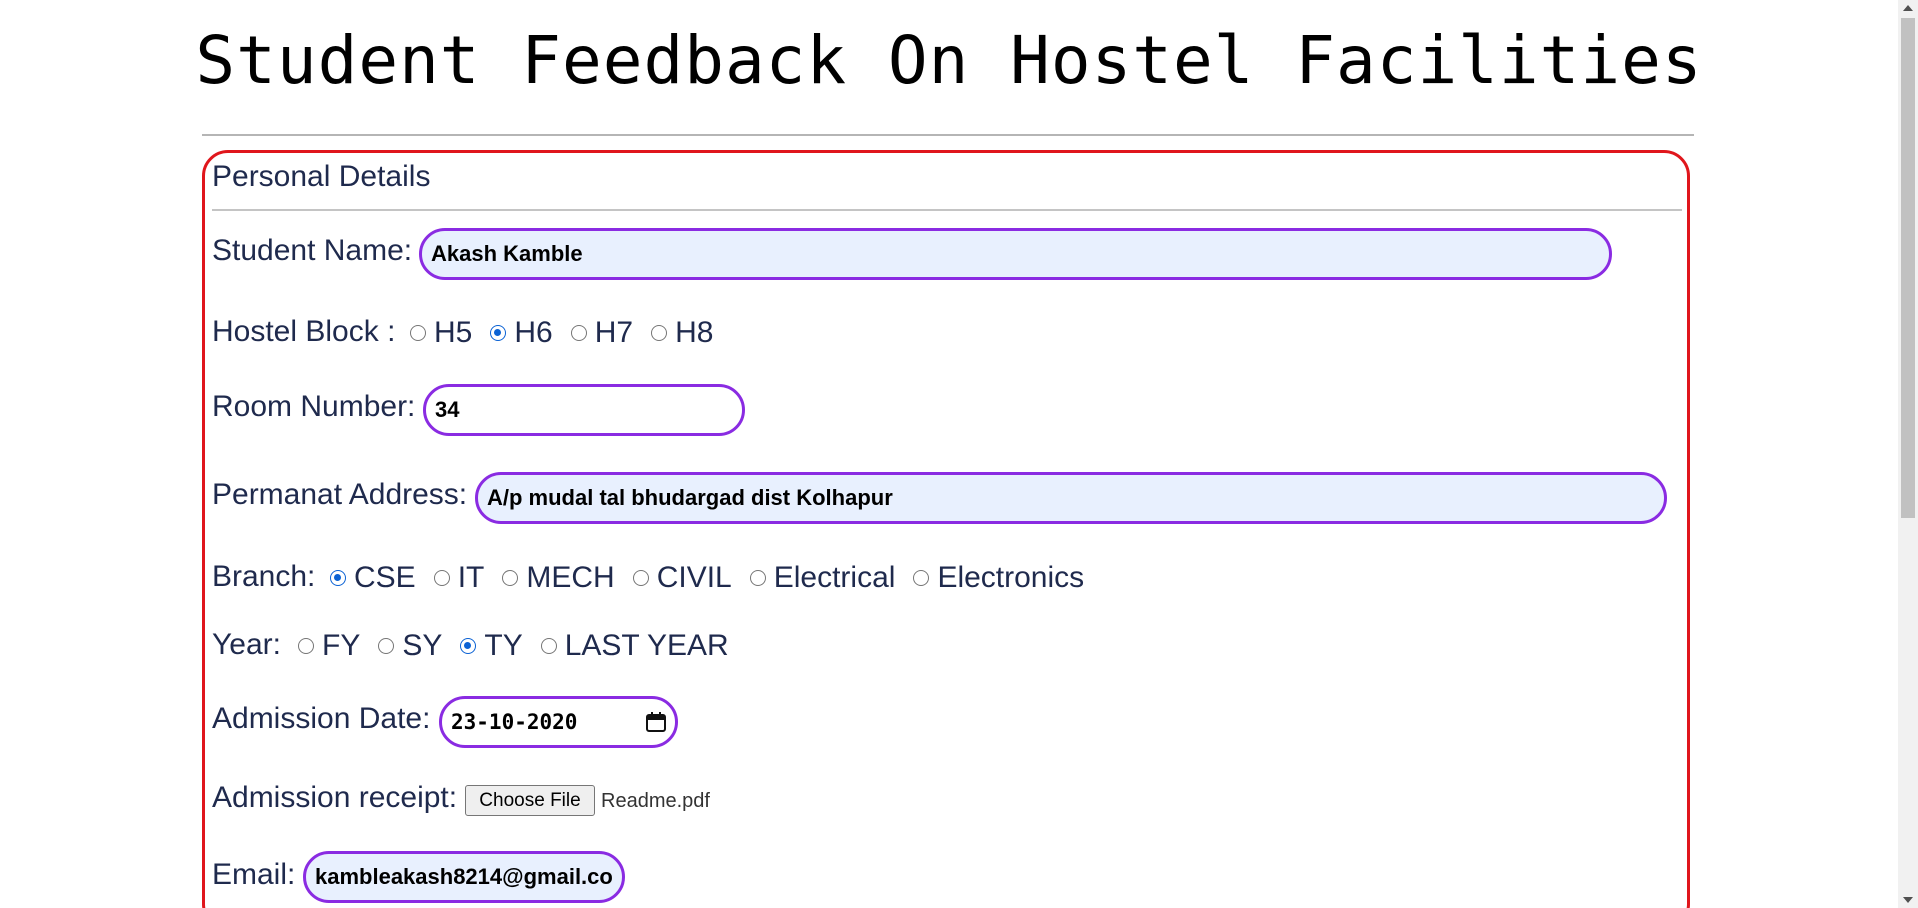 The height and width of the screenshot is (908, 1918). What do you see at coordinates (329, 646) in the screenshot?
I see `year-option-fy: FY` at bounding box center [329, 646].